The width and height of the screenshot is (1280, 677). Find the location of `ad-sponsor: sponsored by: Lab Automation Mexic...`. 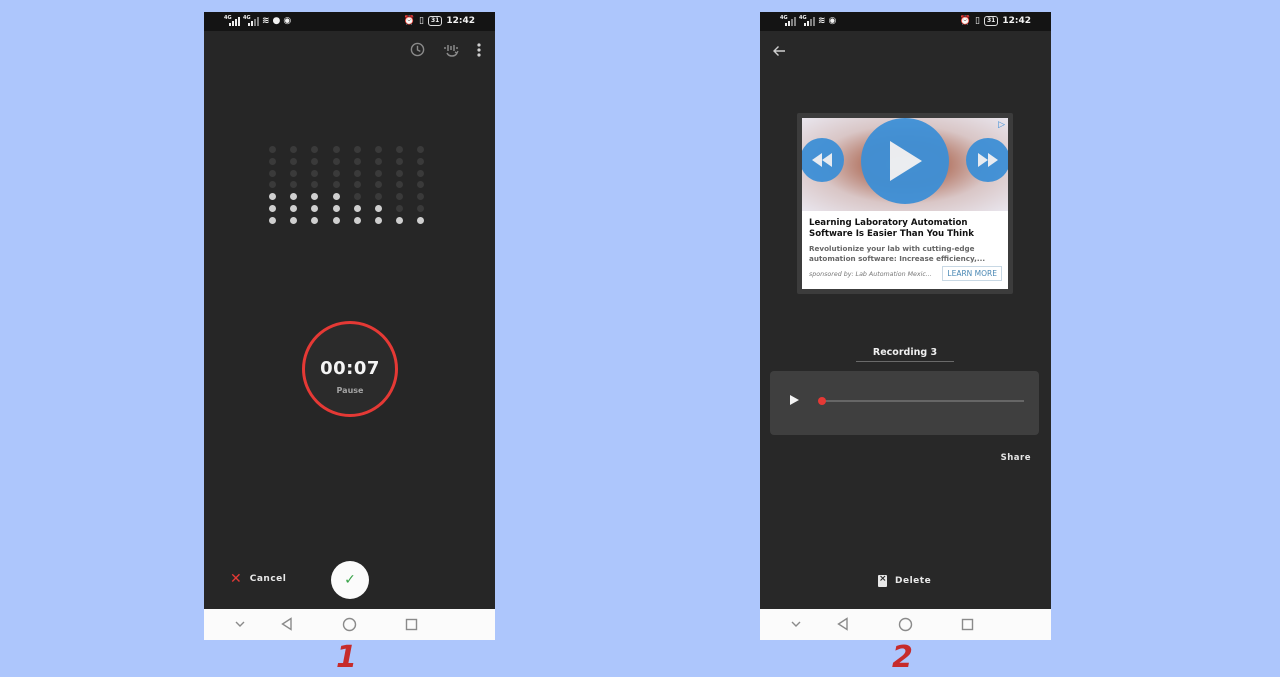

ad-sponsor: sponsored by: Lab Automation Mexic... is located at coordinates (870, 274).